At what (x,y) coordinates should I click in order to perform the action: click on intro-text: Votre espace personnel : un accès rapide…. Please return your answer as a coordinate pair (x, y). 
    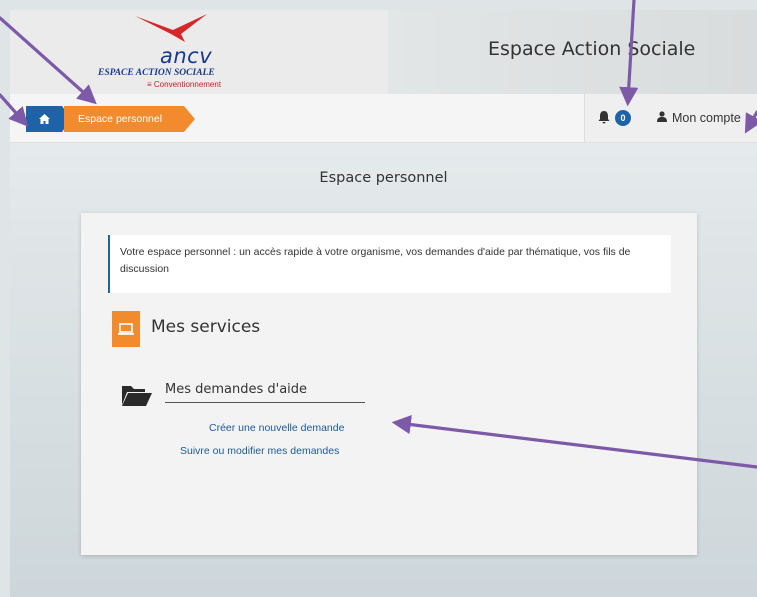
    Looking at the image, I should click on (389, 264).